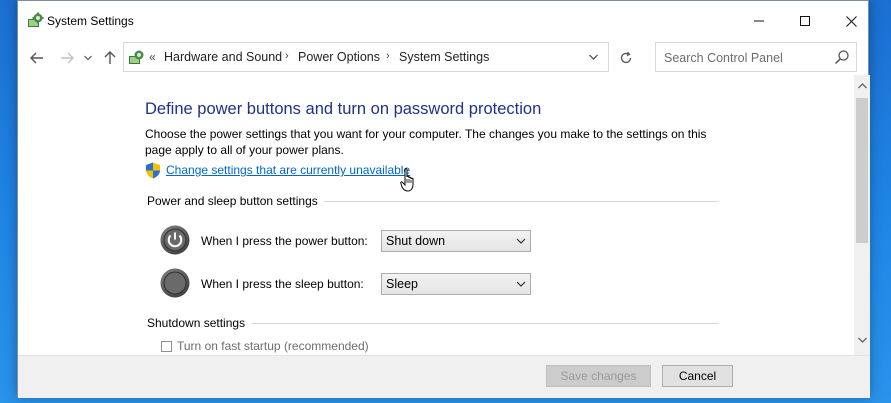  Describe the element at coordinates (152, 57) in the screenshot. I see `breadcrumb-overflow: «` at that location.